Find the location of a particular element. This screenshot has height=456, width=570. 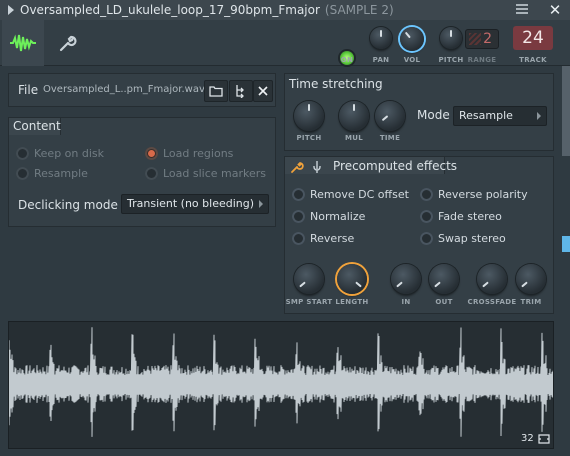

pitch-range-field: 2 is located at coordinates (482, 39).